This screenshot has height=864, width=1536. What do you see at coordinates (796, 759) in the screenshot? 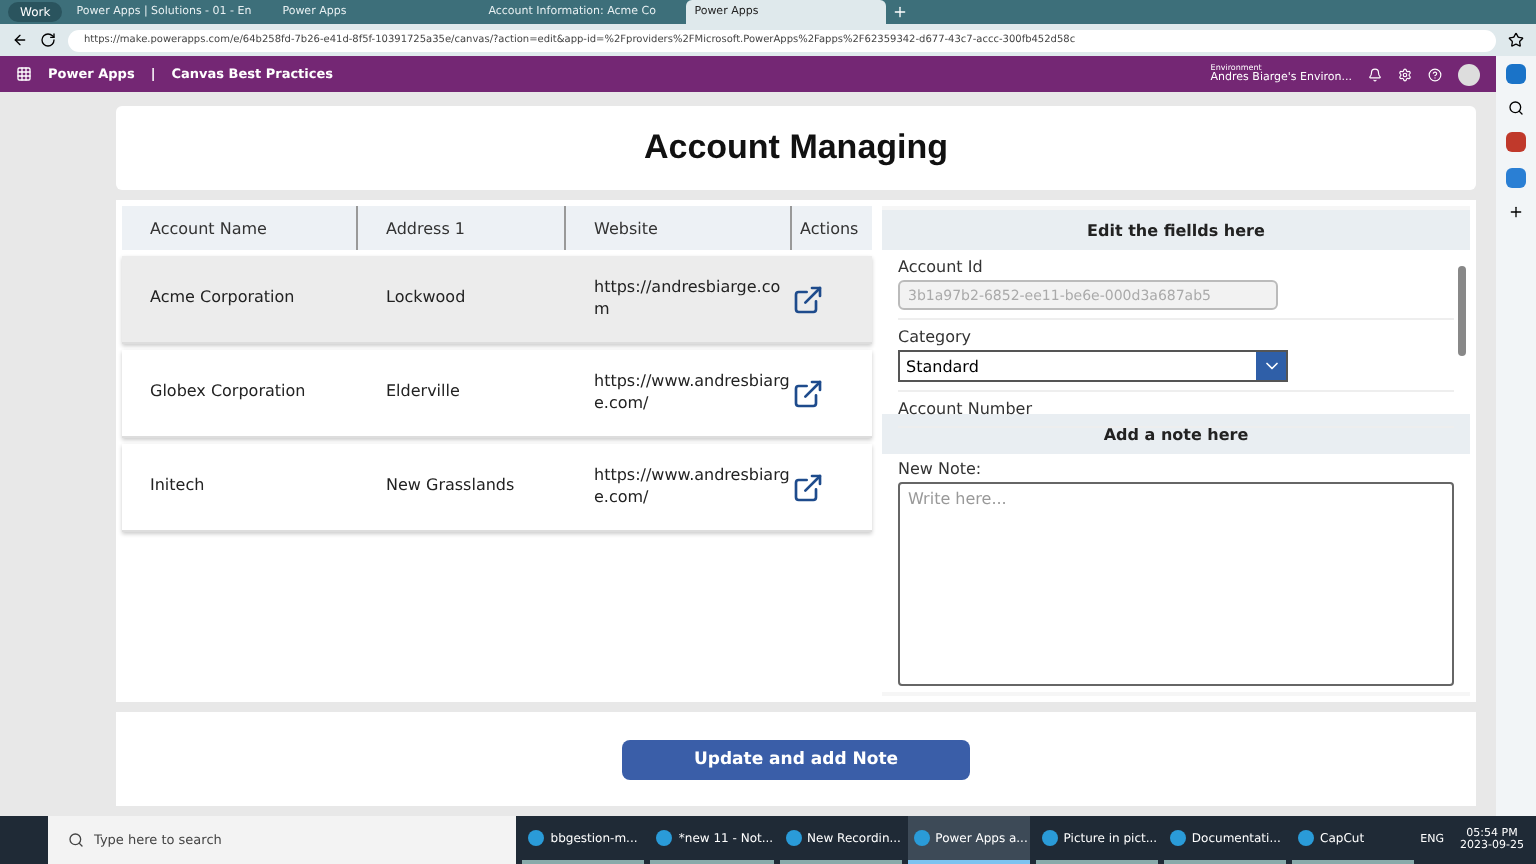
I see `update-button: Update and add Note` at bounding box center [796, 759].